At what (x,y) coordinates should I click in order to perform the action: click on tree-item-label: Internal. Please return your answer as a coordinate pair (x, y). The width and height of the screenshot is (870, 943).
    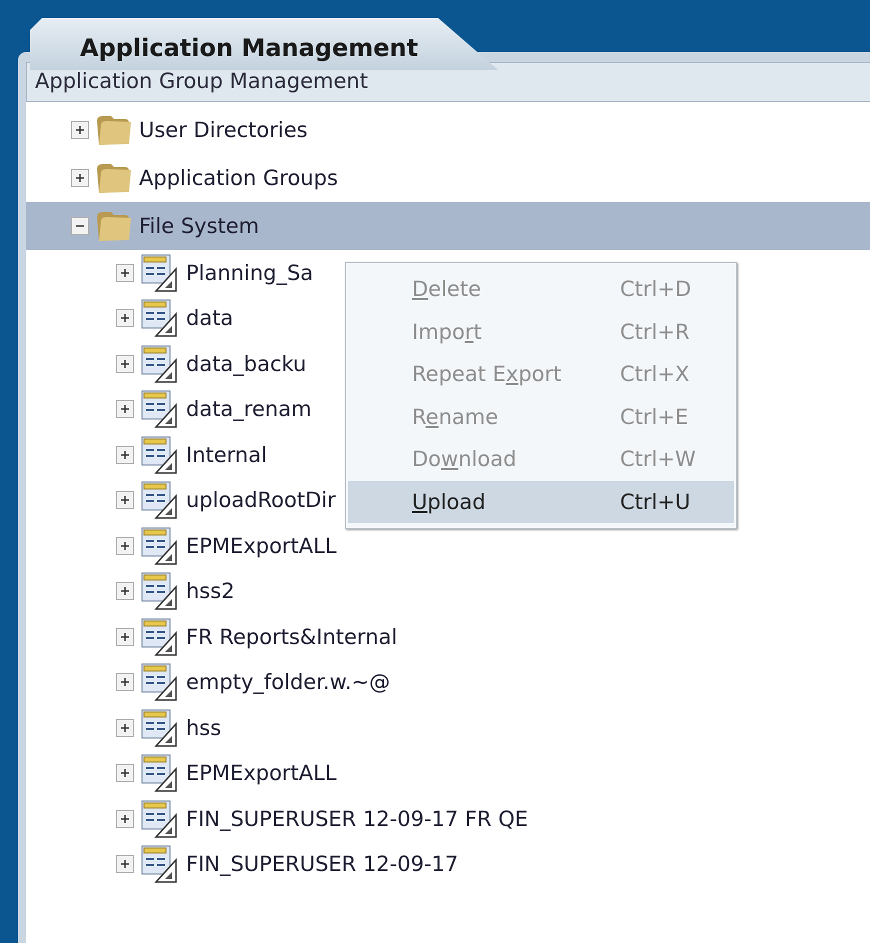
    Looking at the image, I should click on (226, 454).